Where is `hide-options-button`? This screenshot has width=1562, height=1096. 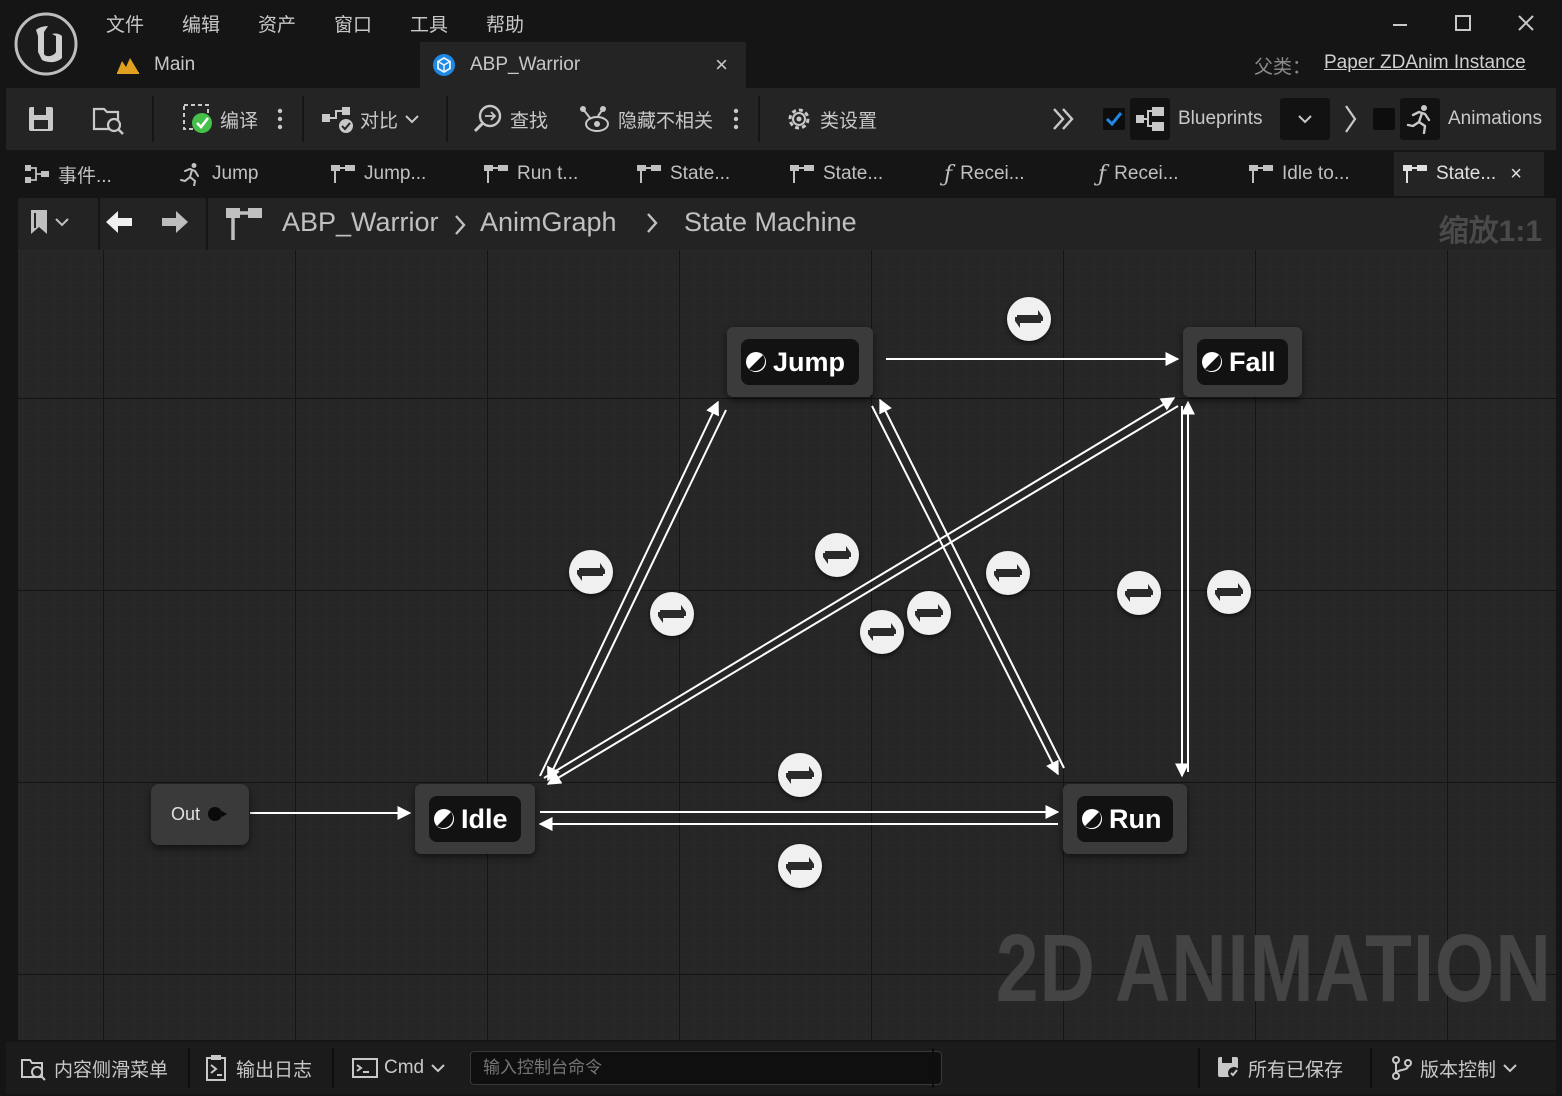
hide-options-button is located at coordinates (736, 119).